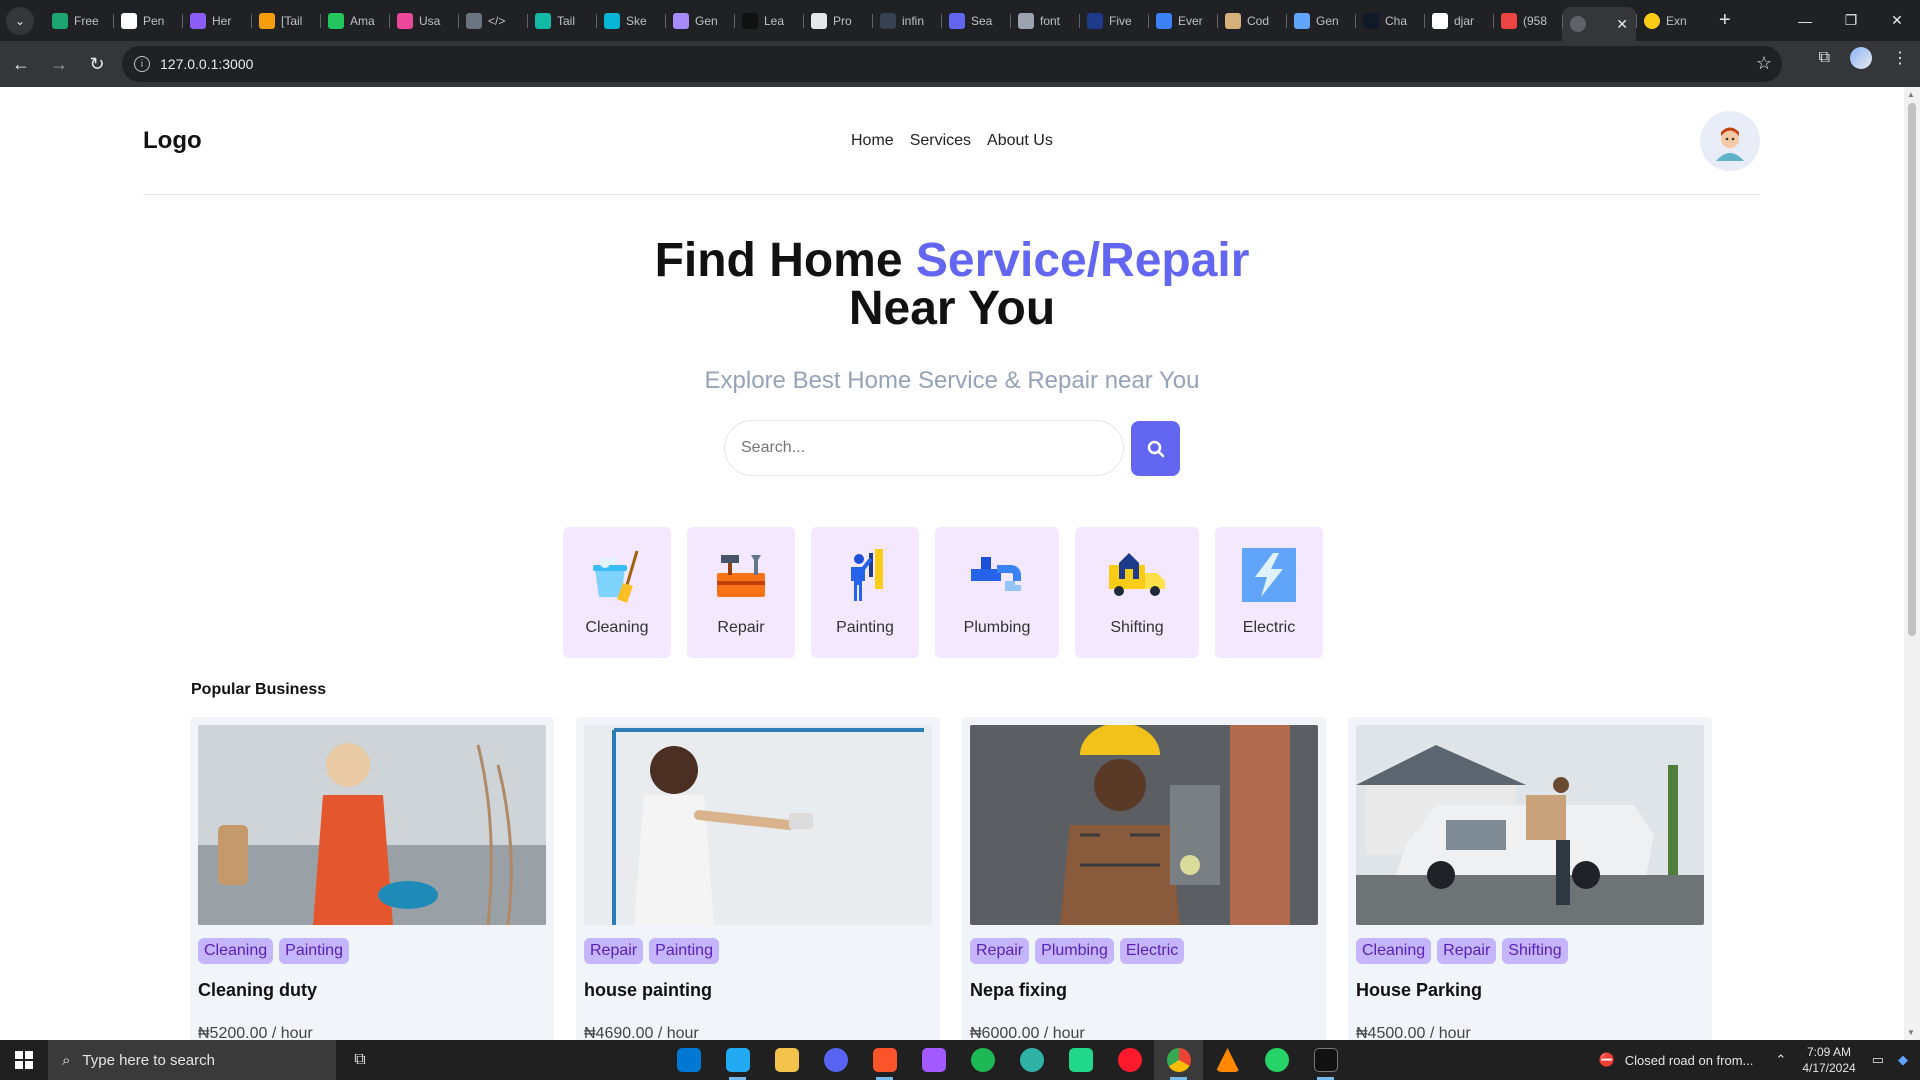 The image size is (1920, 1080). Describe the element at coordinates (1144, 990) in the screenshot. I see `business-title: Nepa fixing` at that location.